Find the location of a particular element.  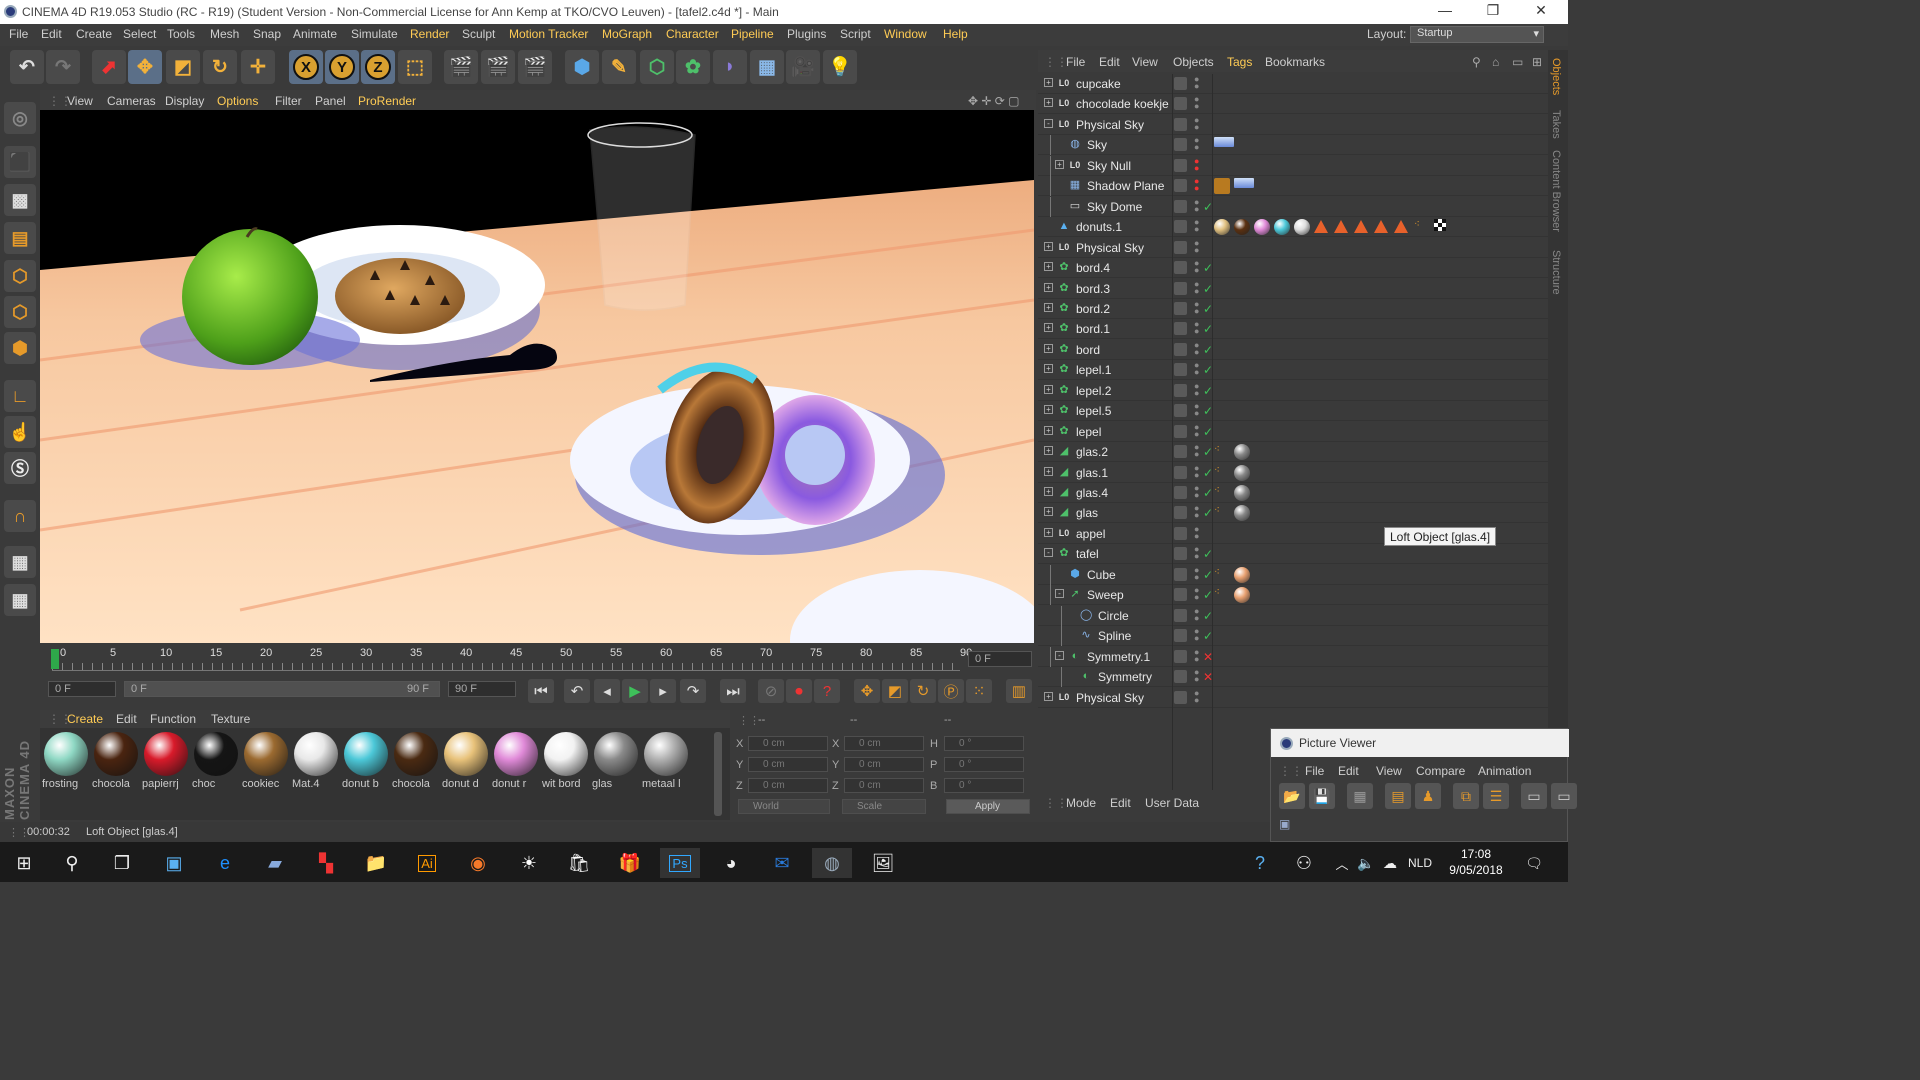

object-row: ▦ Shadow Plane ● ● is located at coordinates (1293, 186).